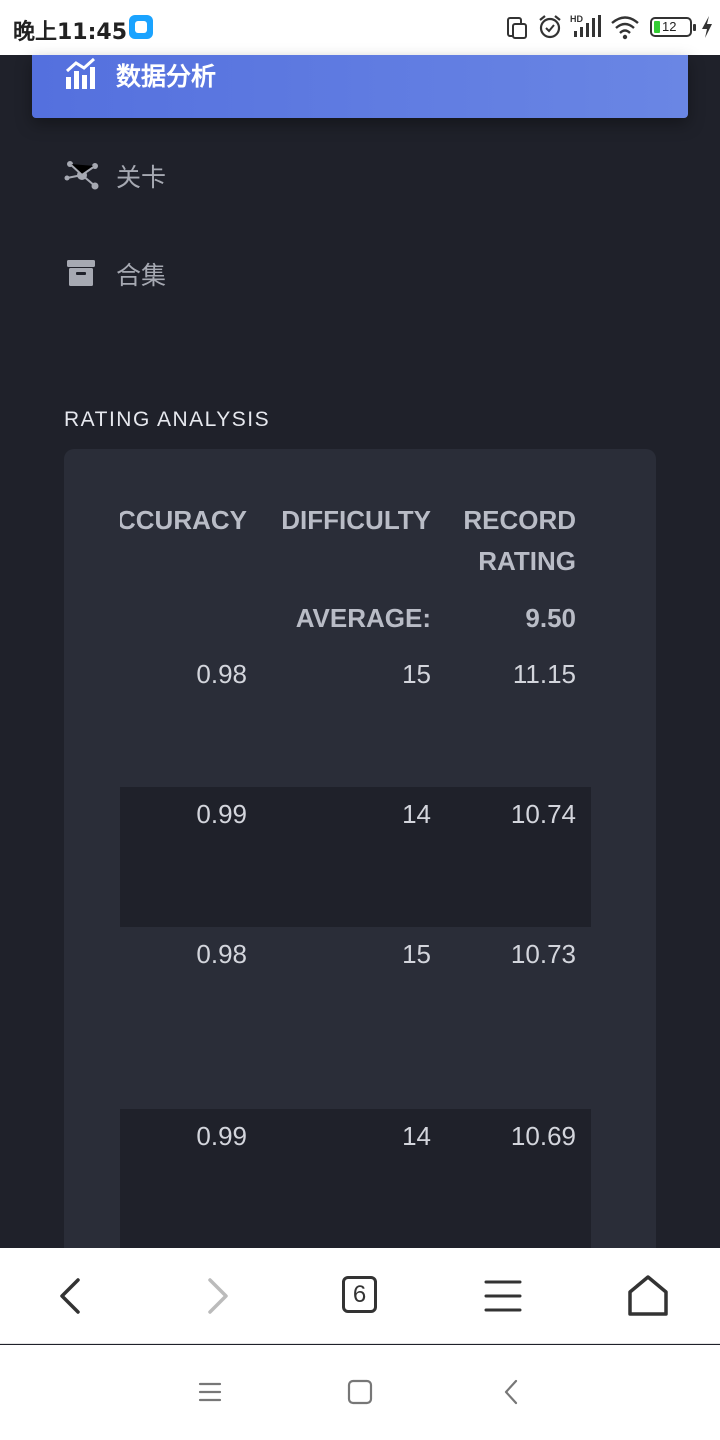  I want to click on section-title: RATING ANALYSIS, so click(167, 419).